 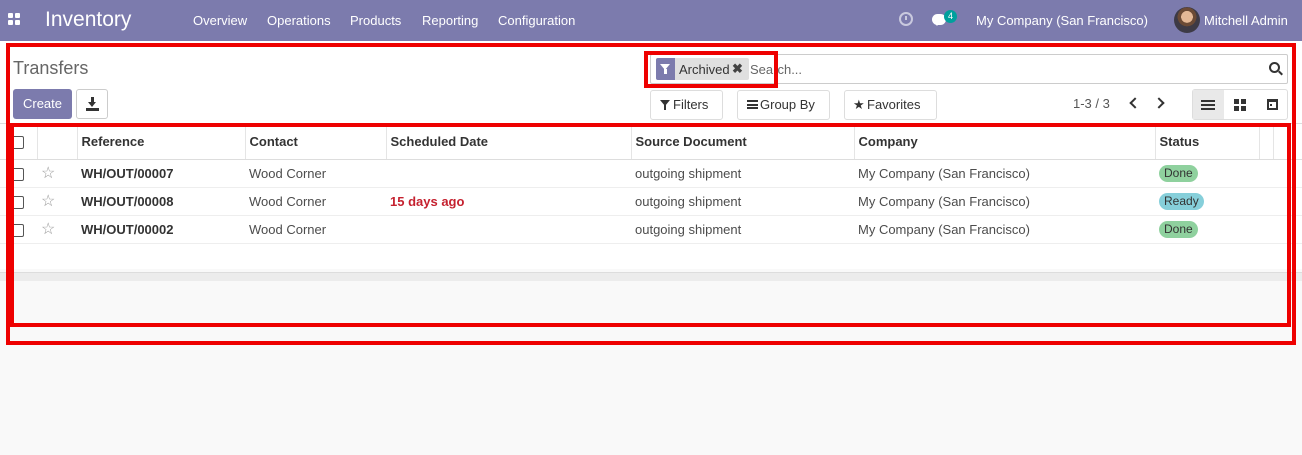 I want to click on search-icon, so click(x=1274, y=67).